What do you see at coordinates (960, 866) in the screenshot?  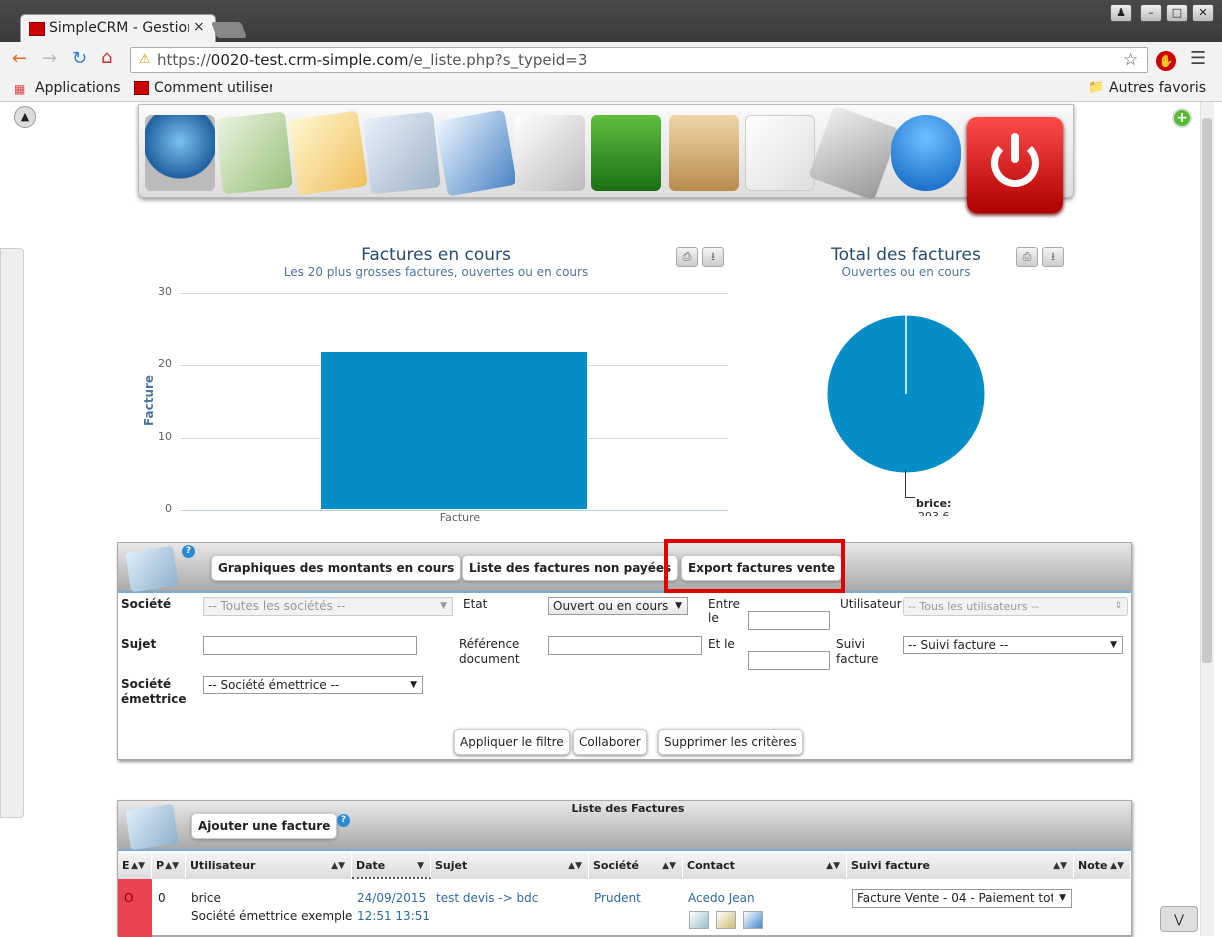 I see `col-suivi: Suivi facture ▲▼` at bounding box center [960, 866].